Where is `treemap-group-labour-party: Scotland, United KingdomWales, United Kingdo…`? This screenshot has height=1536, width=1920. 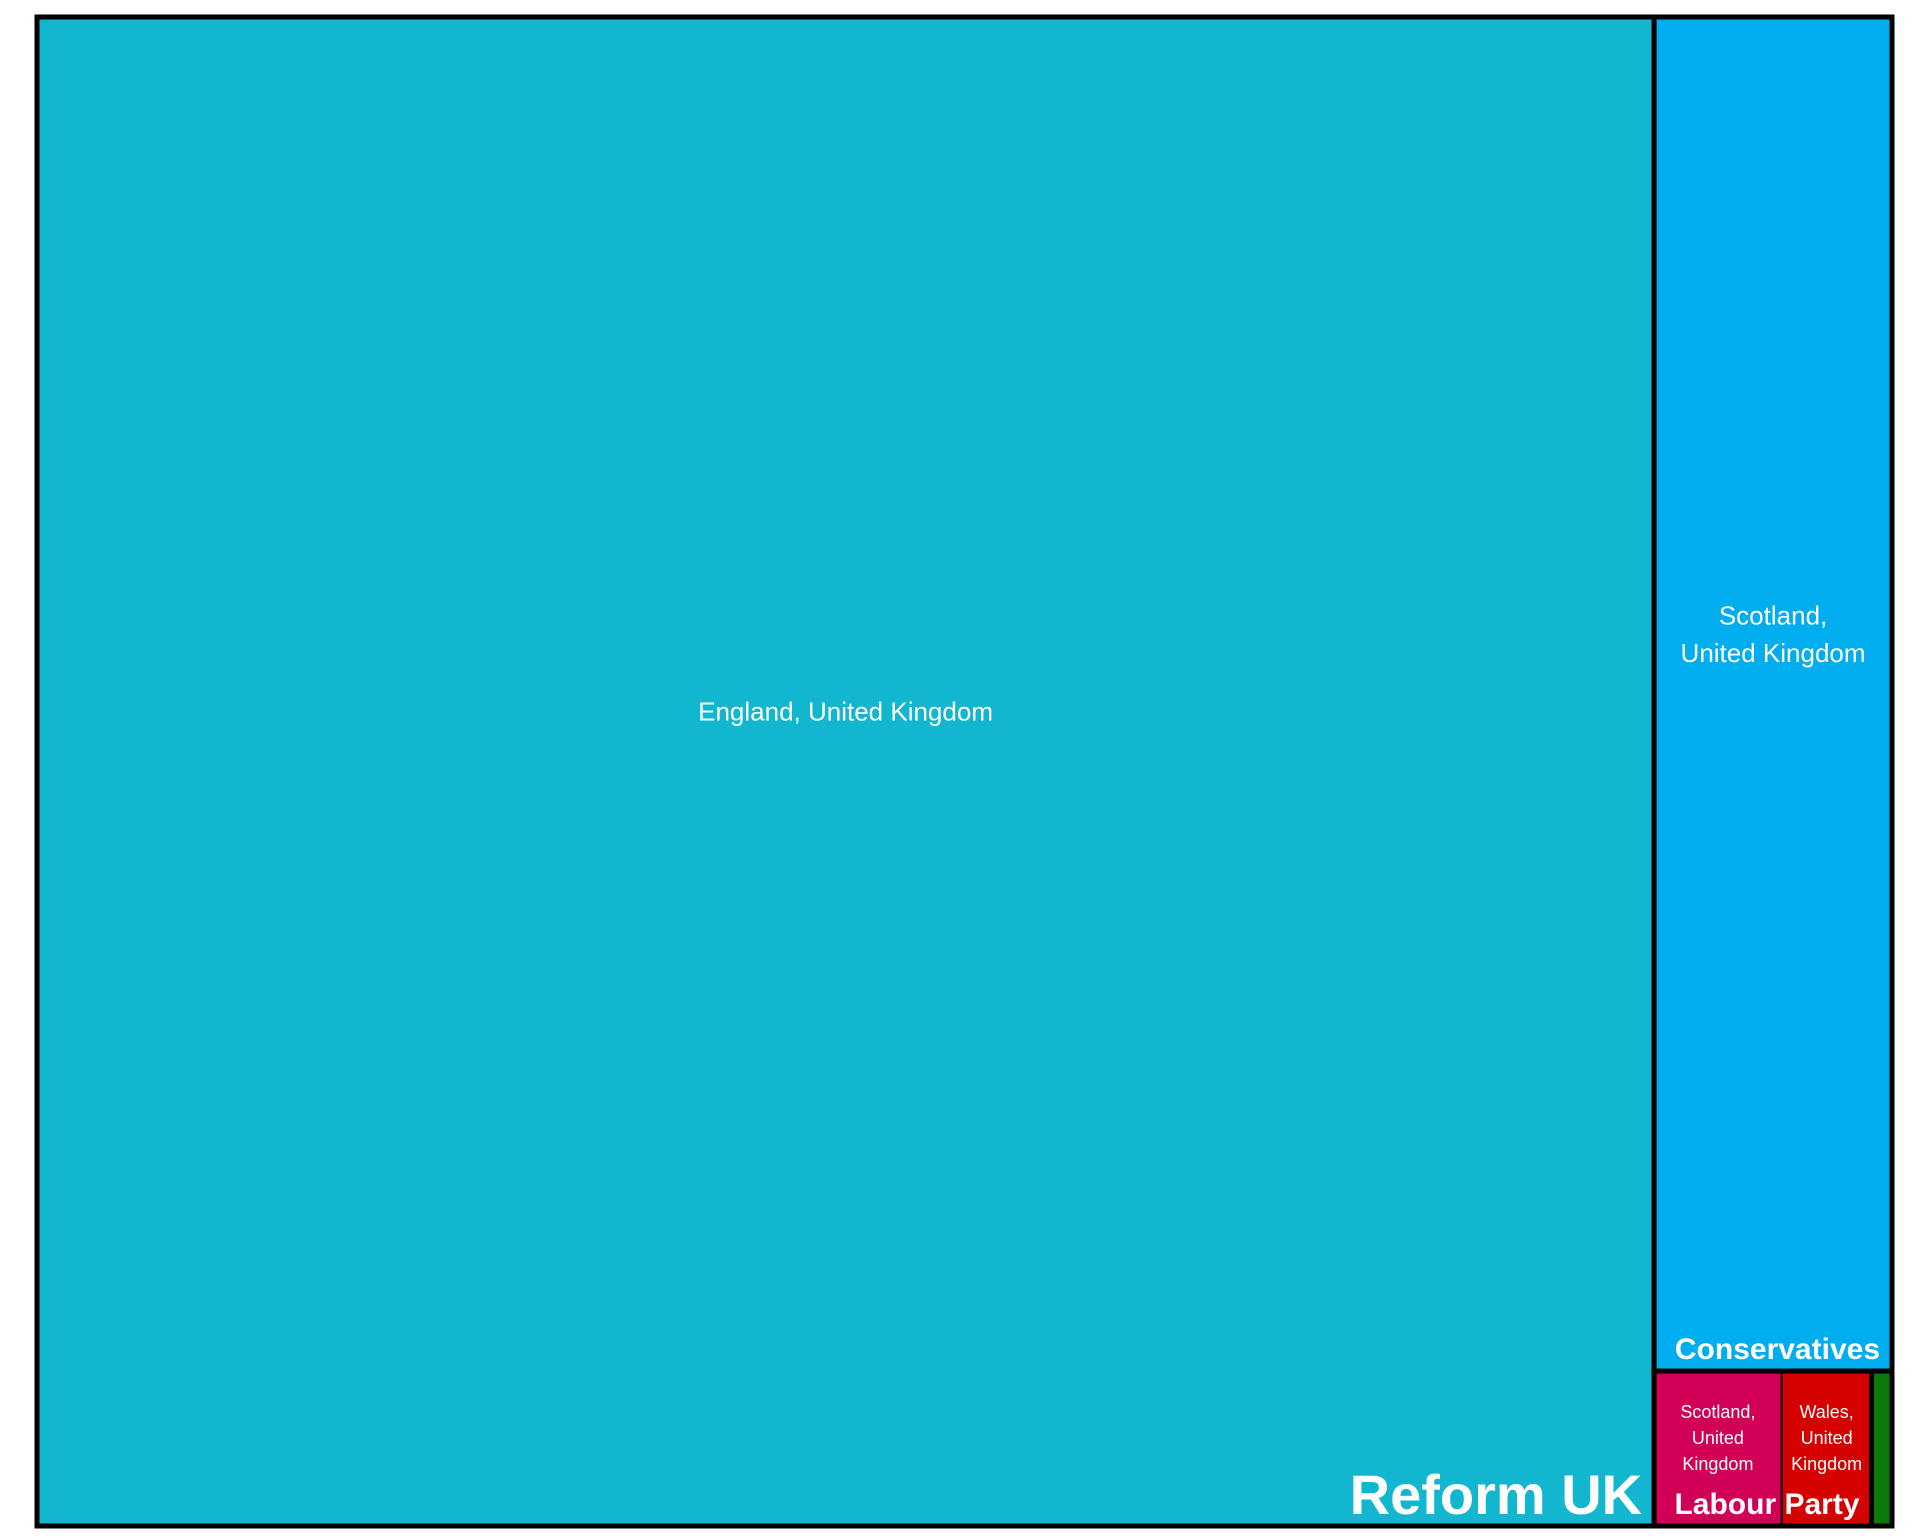 treemap-group-labour-party: Scotland, United KingdomWales, United Kingdo… is located at coordinates (1763, 1448).